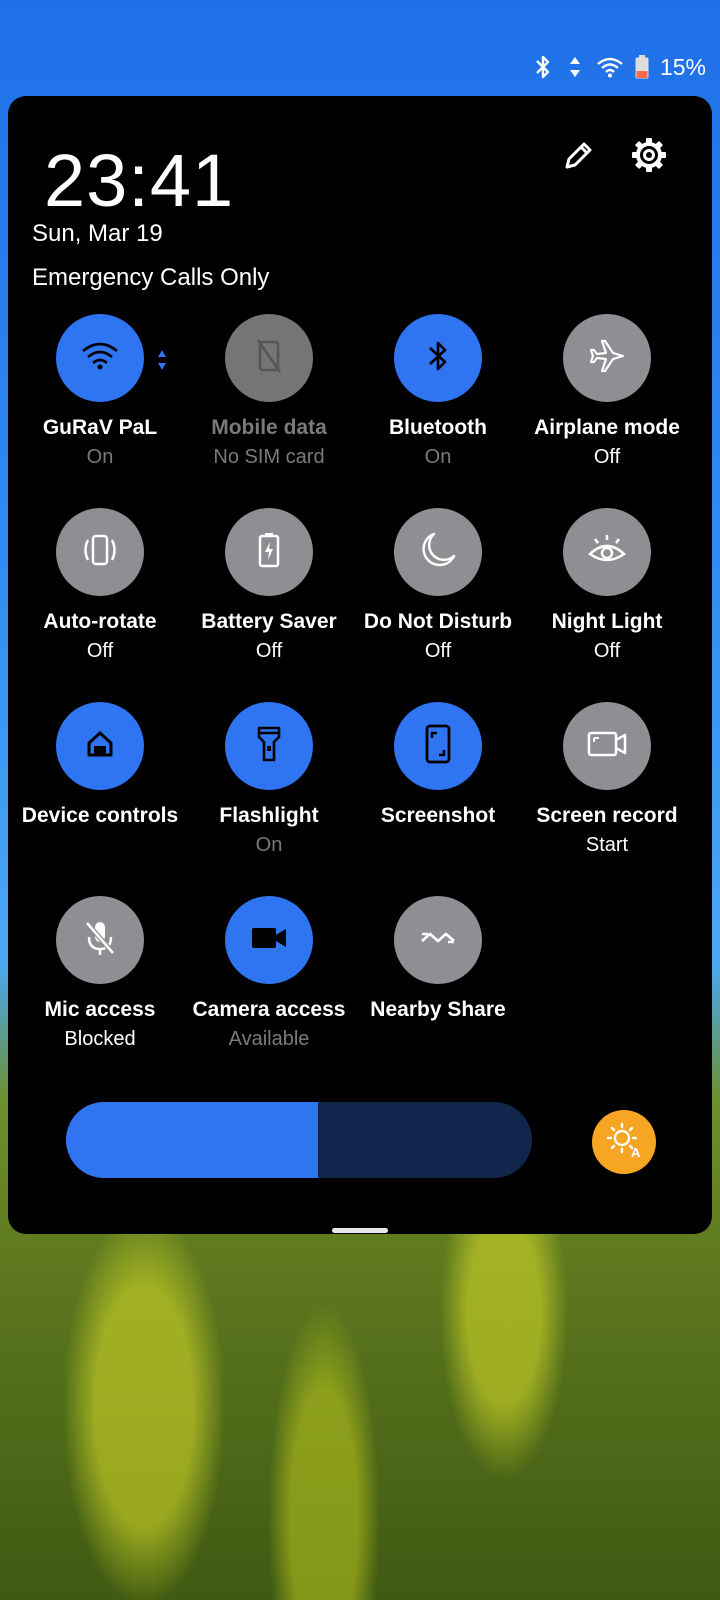 The width and height of the screenshot is (720, 1600). Describe the element at coordinates (607, 845) in the screenshot. I see `tile-status: Start` at that location.